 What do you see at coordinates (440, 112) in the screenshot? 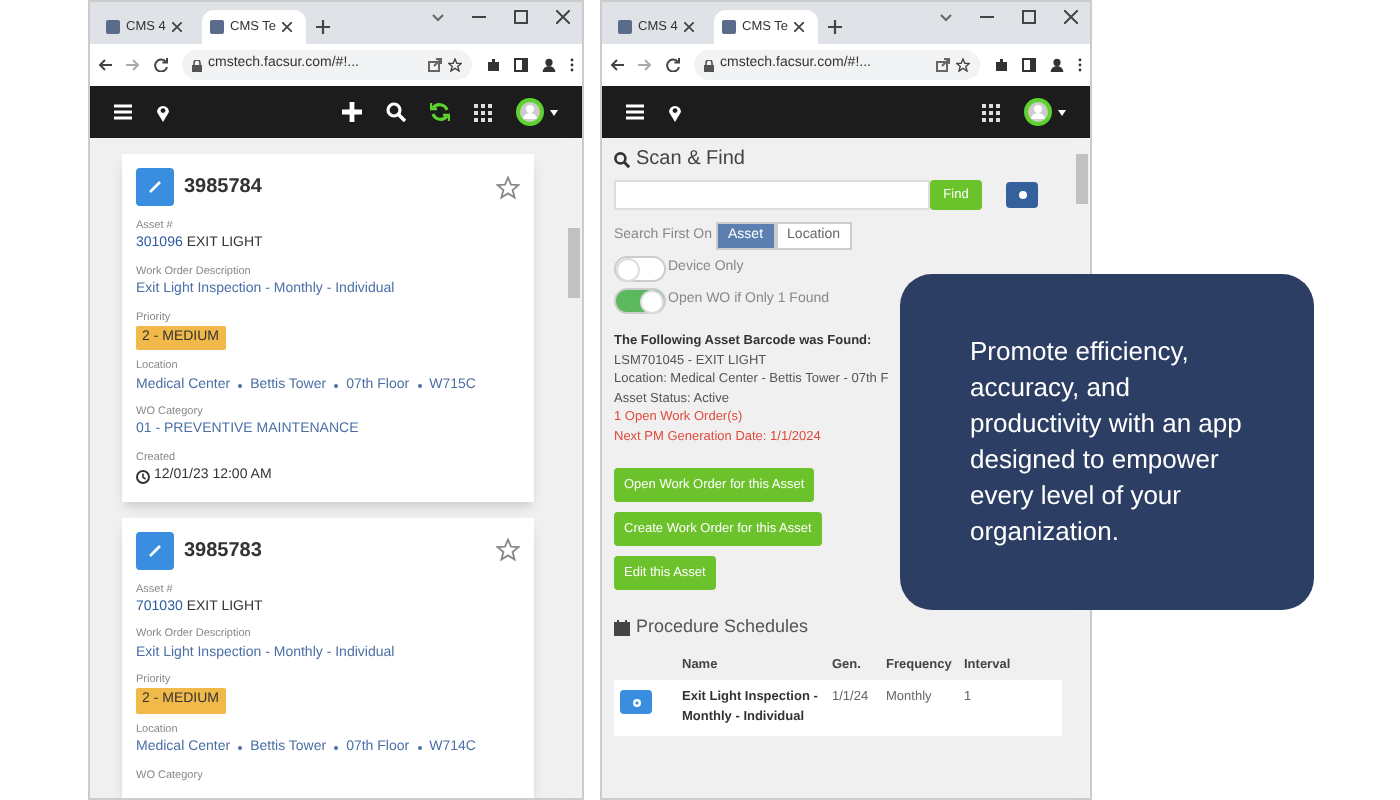
I see `refresh-icon` at bounding box center [440, 112].